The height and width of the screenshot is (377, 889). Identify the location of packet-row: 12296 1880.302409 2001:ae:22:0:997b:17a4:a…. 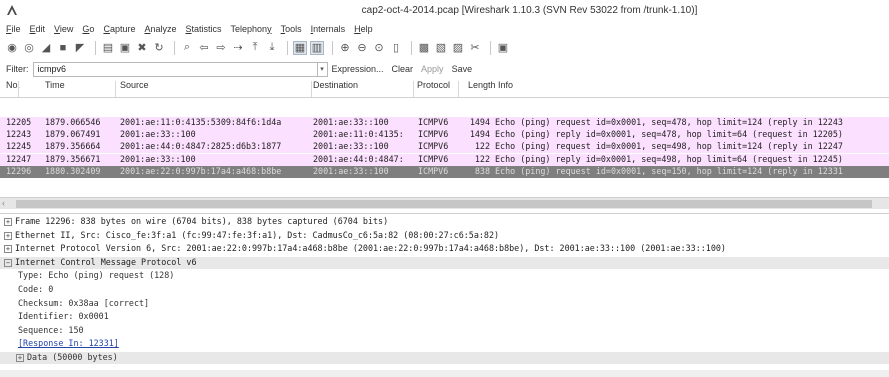
(444, 171).